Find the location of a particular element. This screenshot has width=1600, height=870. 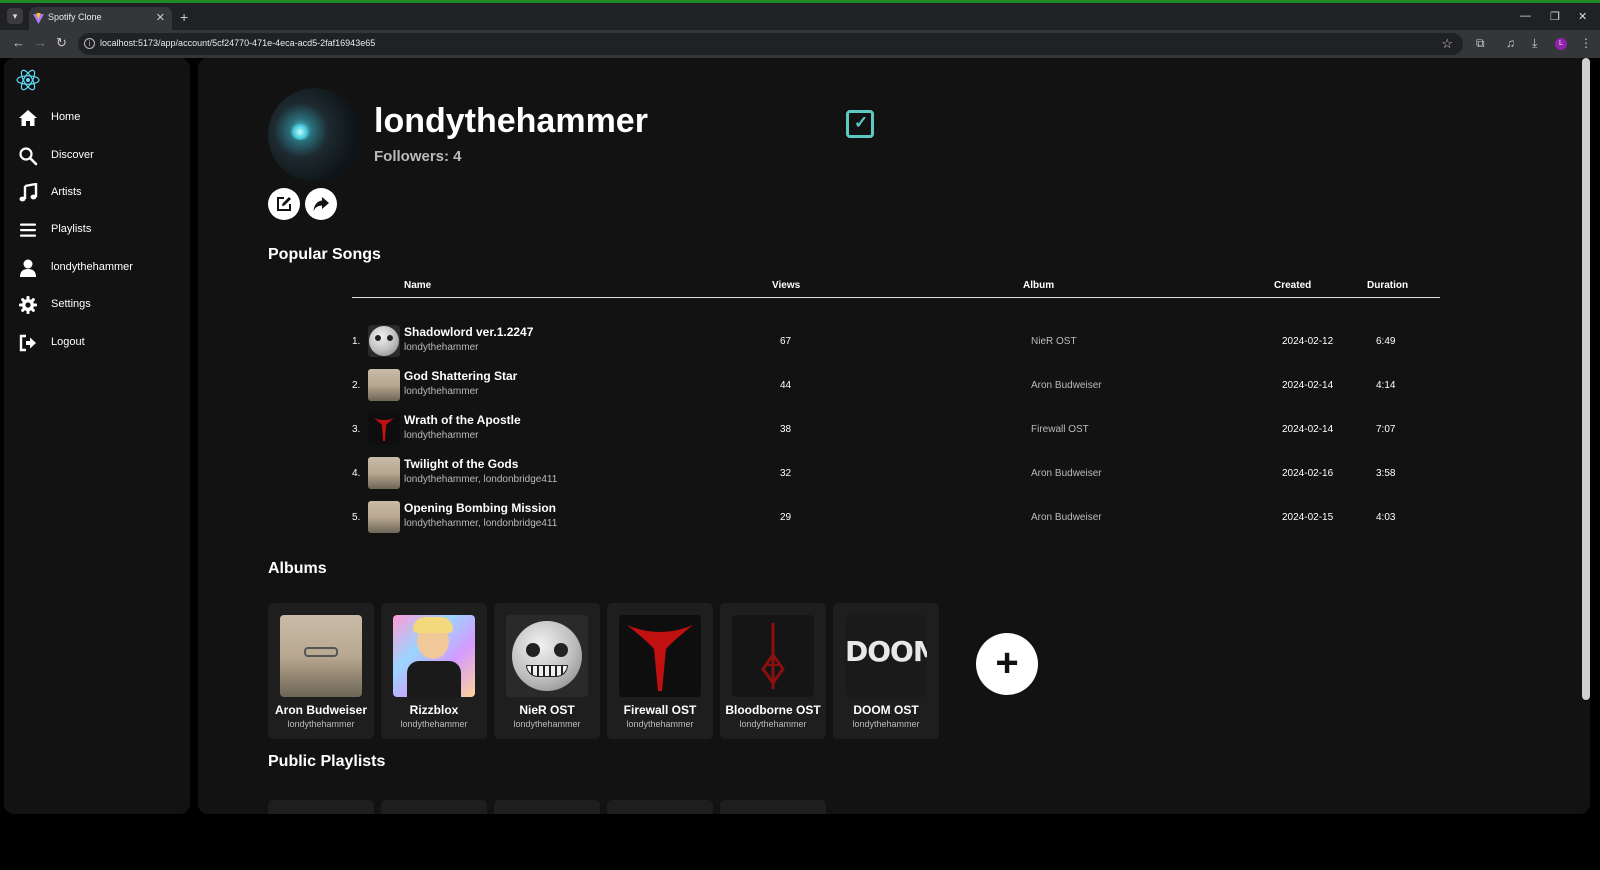

track-title: Wrath of the Apostle is located at coordinates (462, 420).